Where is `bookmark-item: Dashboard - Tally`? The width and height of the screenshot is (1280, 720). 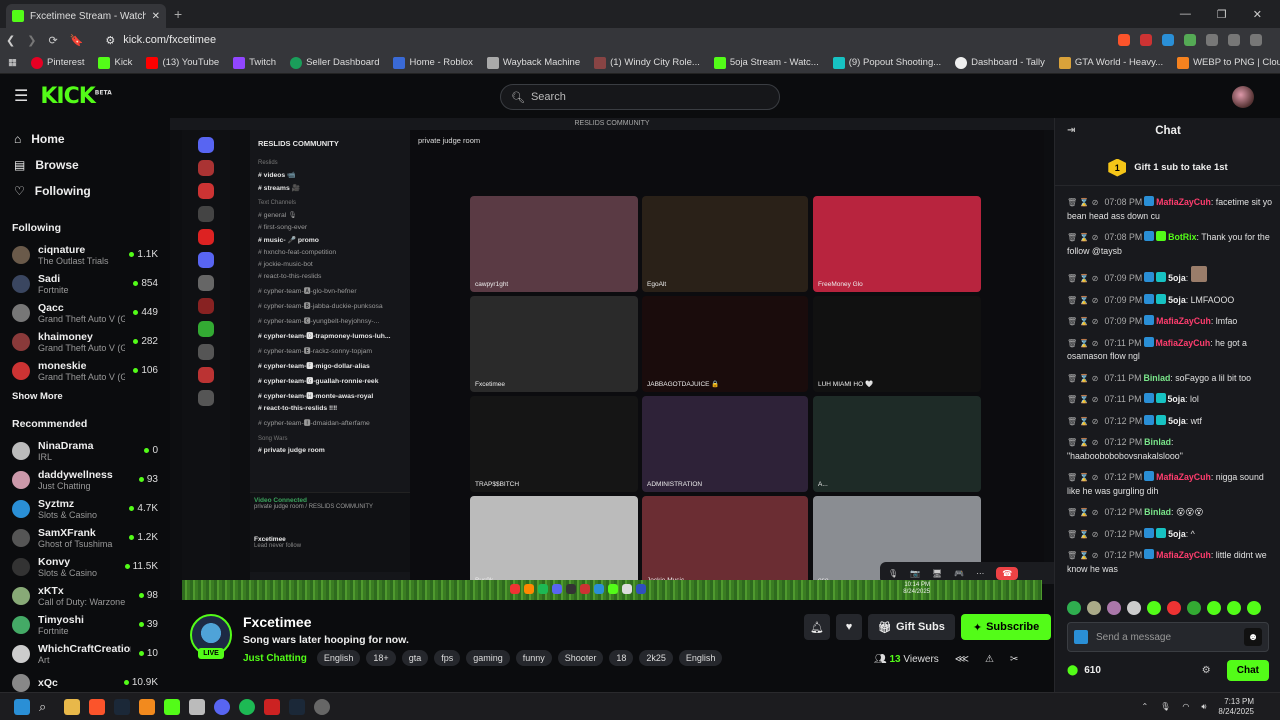
bookmark-item: Dashboard - Tally is located at coordinates (1000, 62).